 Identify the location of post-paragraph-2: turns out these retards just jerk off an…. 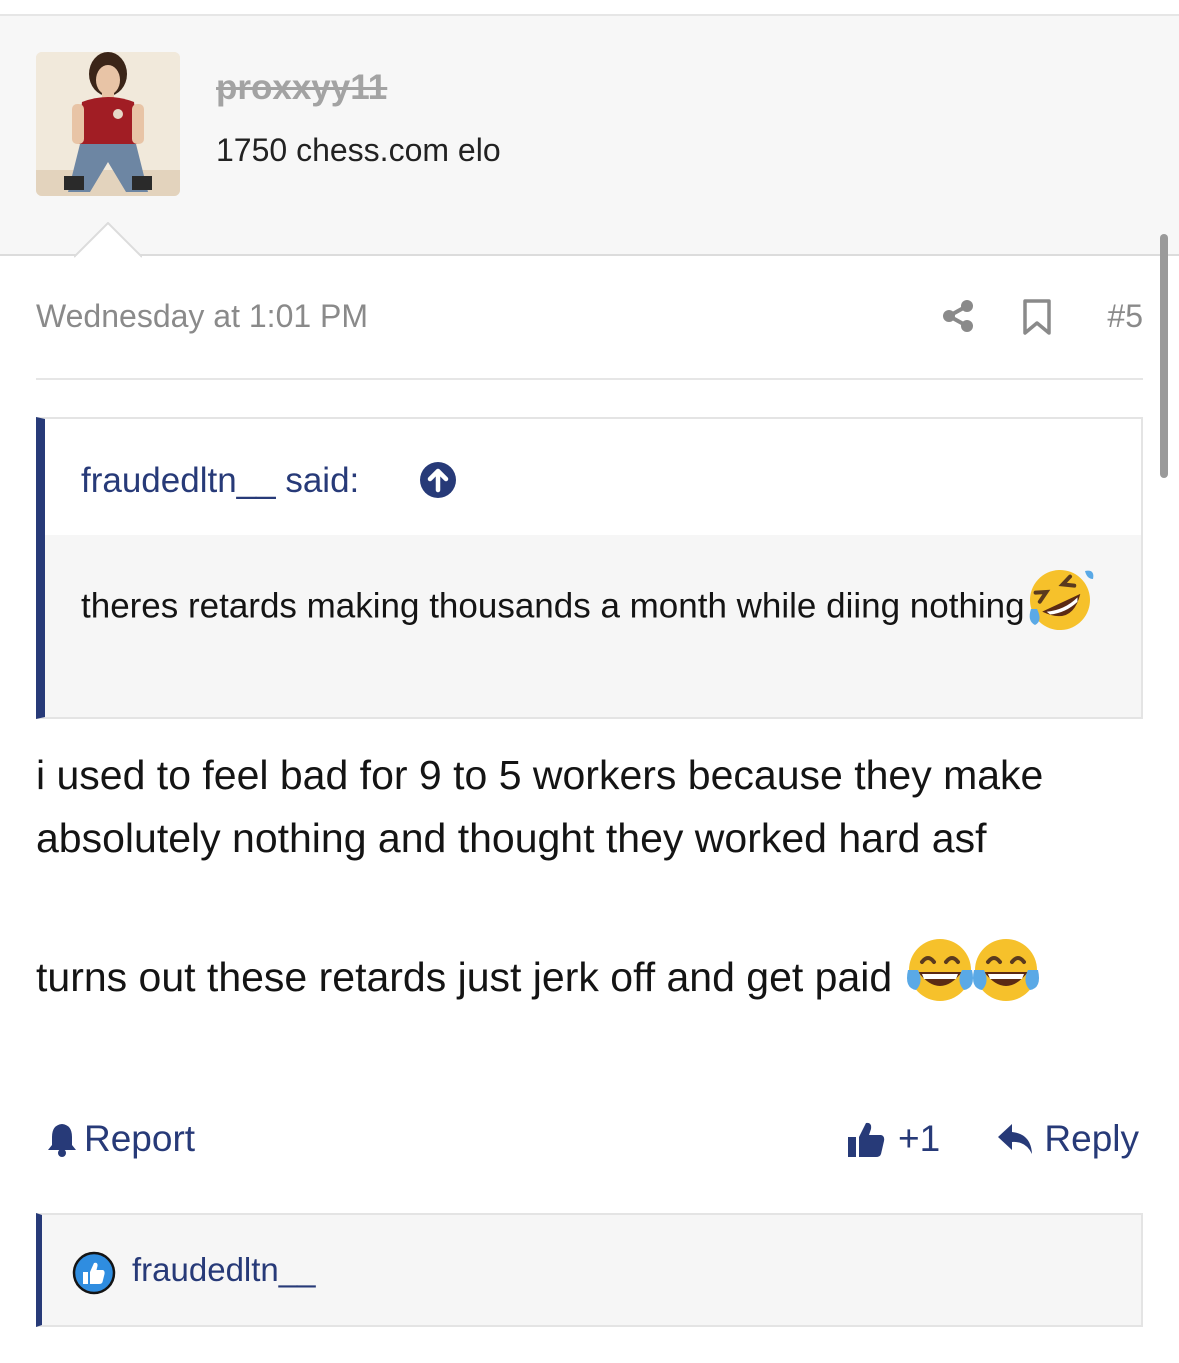
(589, 980).